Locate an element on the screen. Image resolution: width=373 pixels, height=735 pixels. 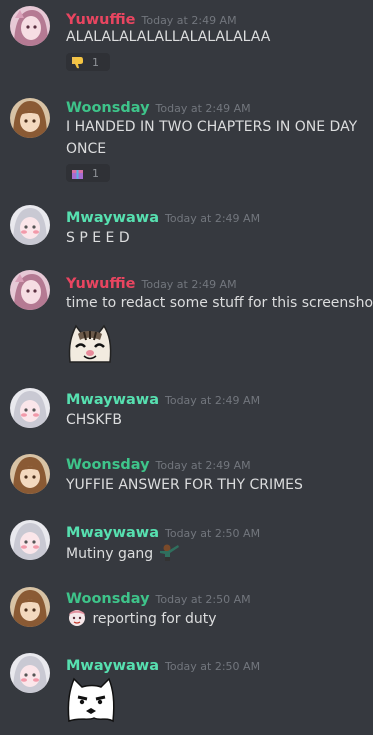
gift-icon is located at coordinates (77, 174).